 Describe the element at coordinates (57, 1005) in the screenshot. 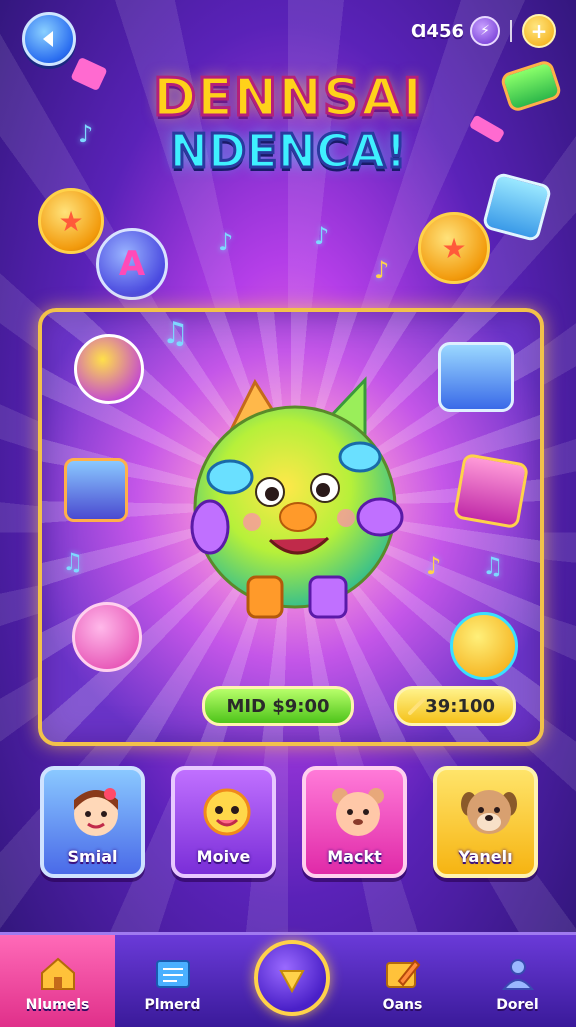

I see `nav-label: Nlumels` at that location.